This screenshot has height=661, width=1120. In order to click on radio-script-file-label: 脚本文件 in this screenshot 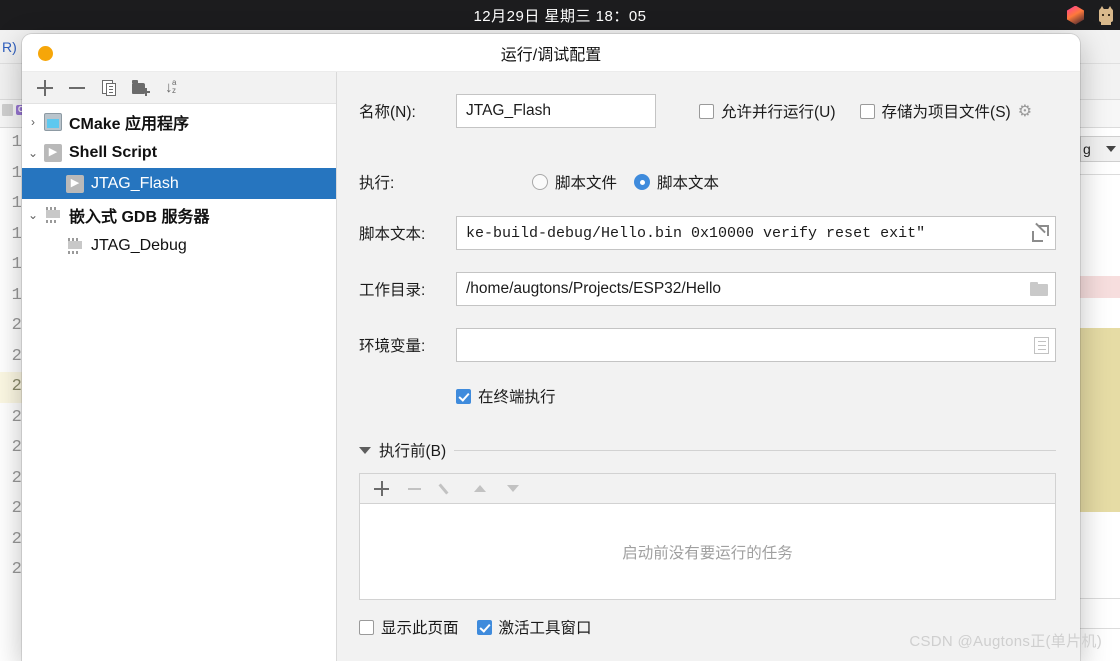, I will do `click(586, 183)`.